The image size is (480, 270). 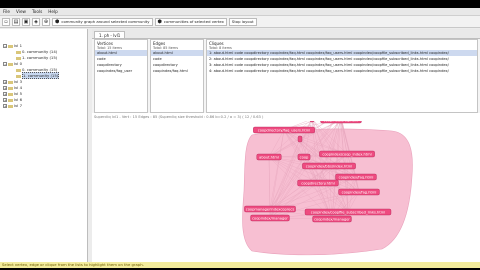 What do you see at coordinates (6, 21) in the screenshot?
I see `new-icon: ▫` at bounding box center [6, 21].